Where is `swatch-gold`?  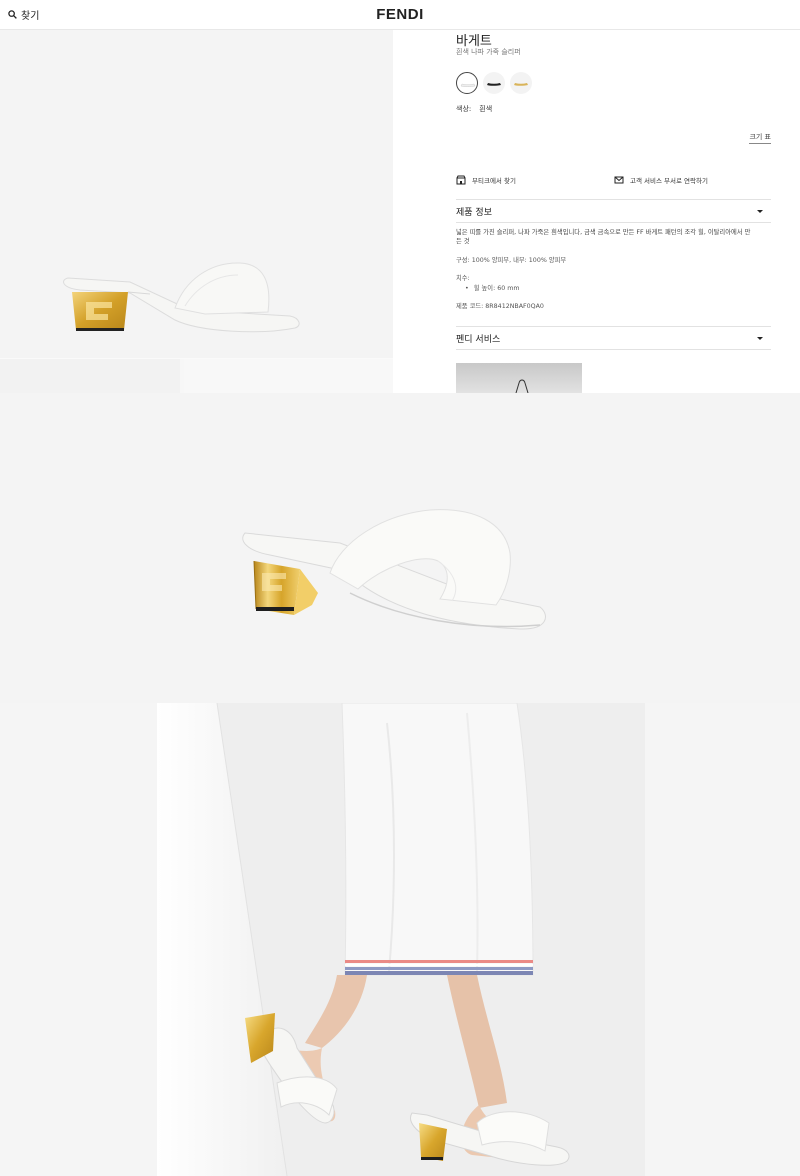 swatch-gold is located at coordinates (521, 83).